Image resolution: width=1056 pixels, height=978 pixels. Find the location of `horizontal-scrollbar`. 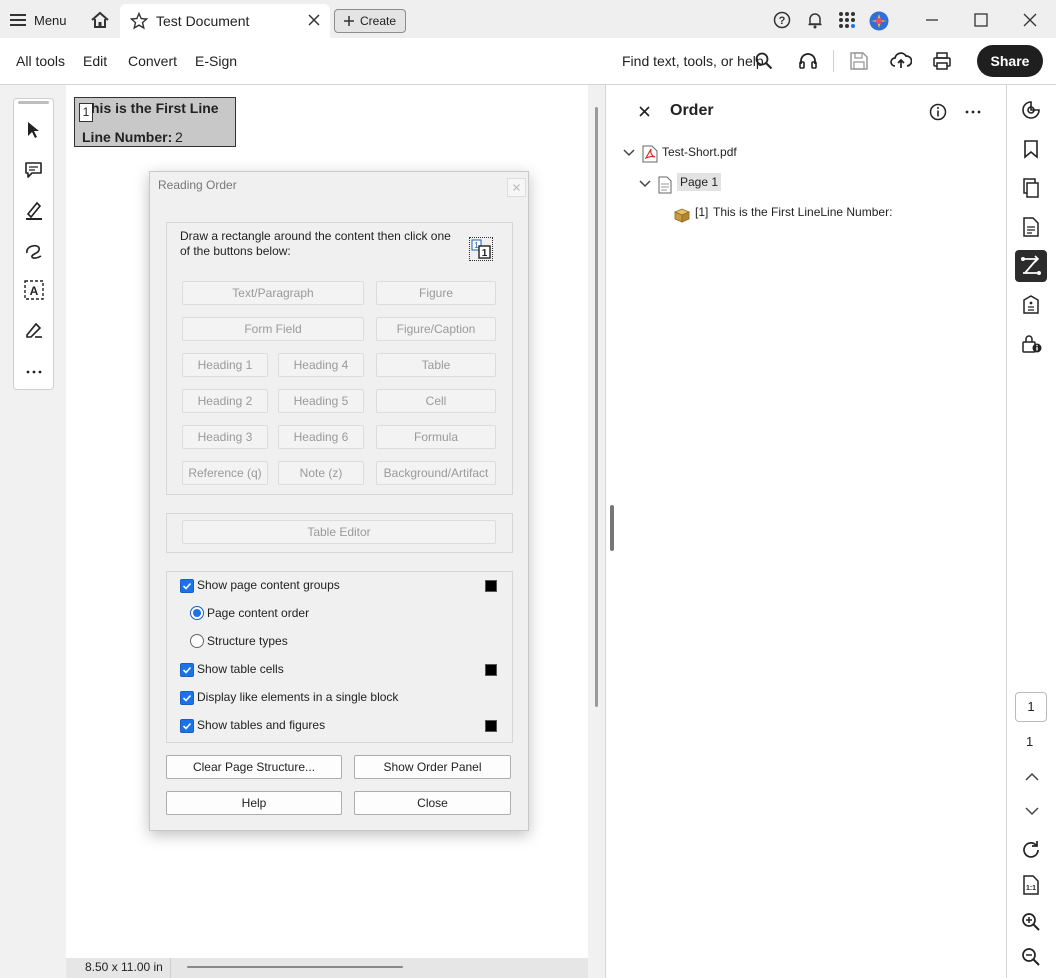

horizontal-scrollbar is located at coordinates (295, 967).